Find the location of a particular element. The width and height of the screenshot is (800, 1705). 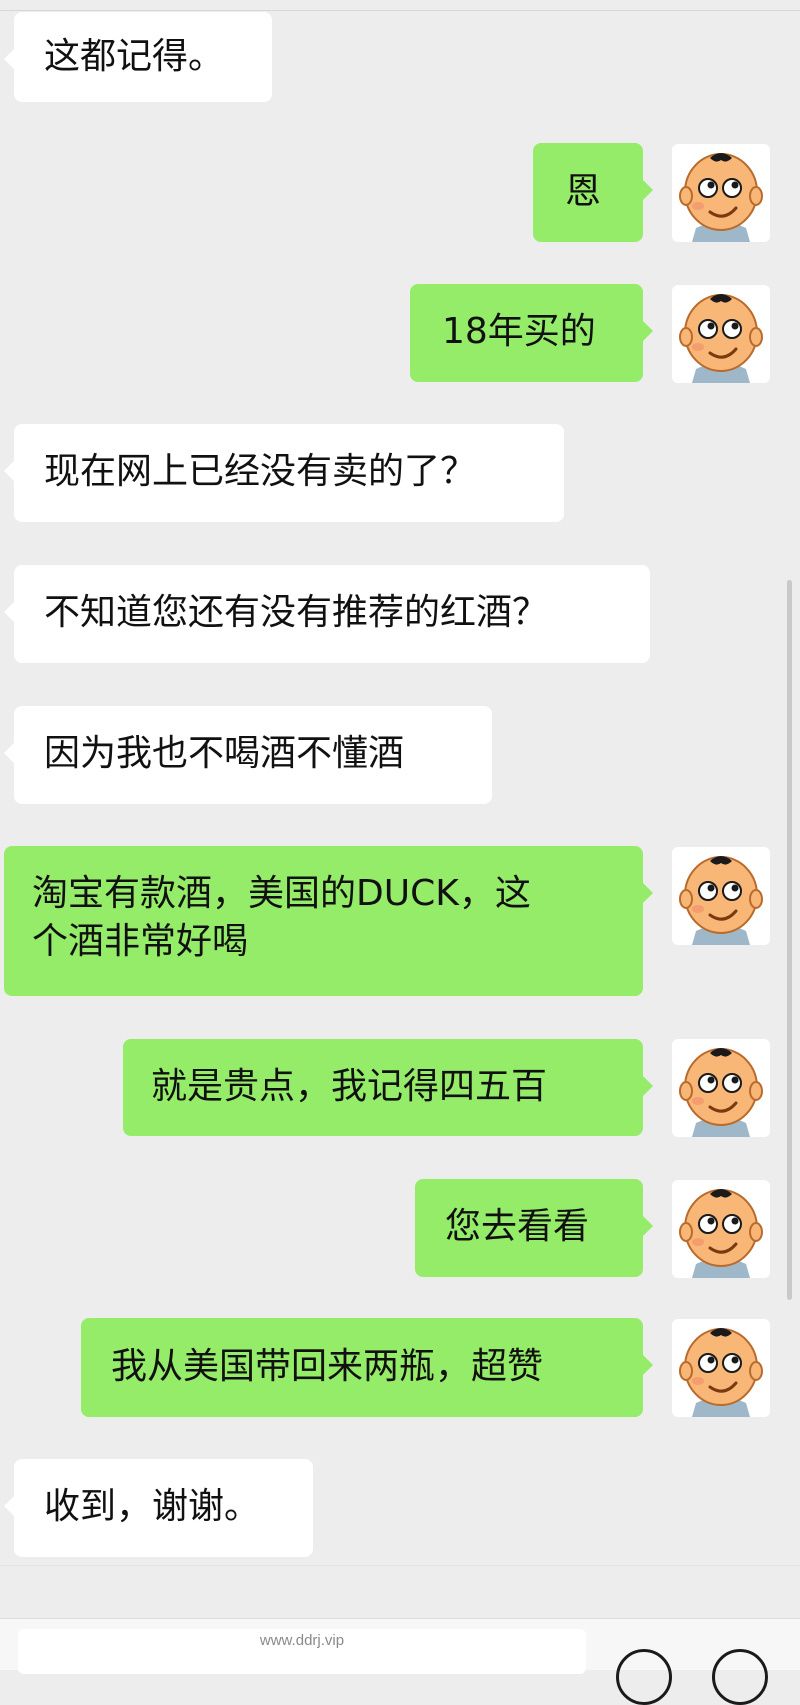

incoming-message-bubble: 这都记得。 is located at coordinates (138, 57).